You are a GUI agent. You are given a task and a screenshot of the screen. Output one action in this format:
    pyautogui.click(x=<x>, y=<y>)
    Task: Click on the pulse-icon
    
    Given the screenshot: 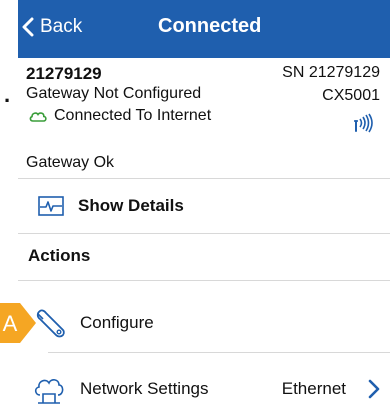 What is the action you would take?
    pyautogui.click(x=51, y=206)
    